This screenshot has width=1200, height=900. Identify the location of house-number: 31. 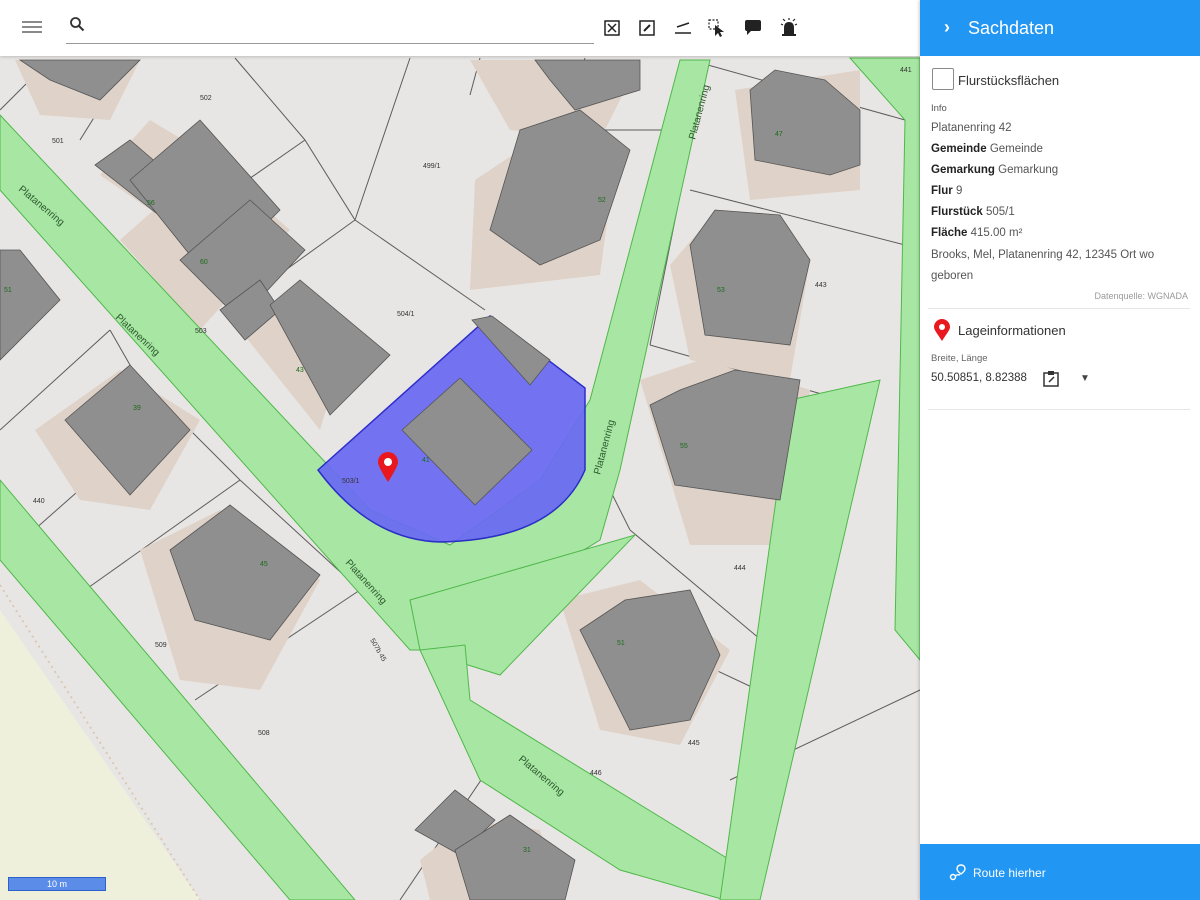
(527, 850).